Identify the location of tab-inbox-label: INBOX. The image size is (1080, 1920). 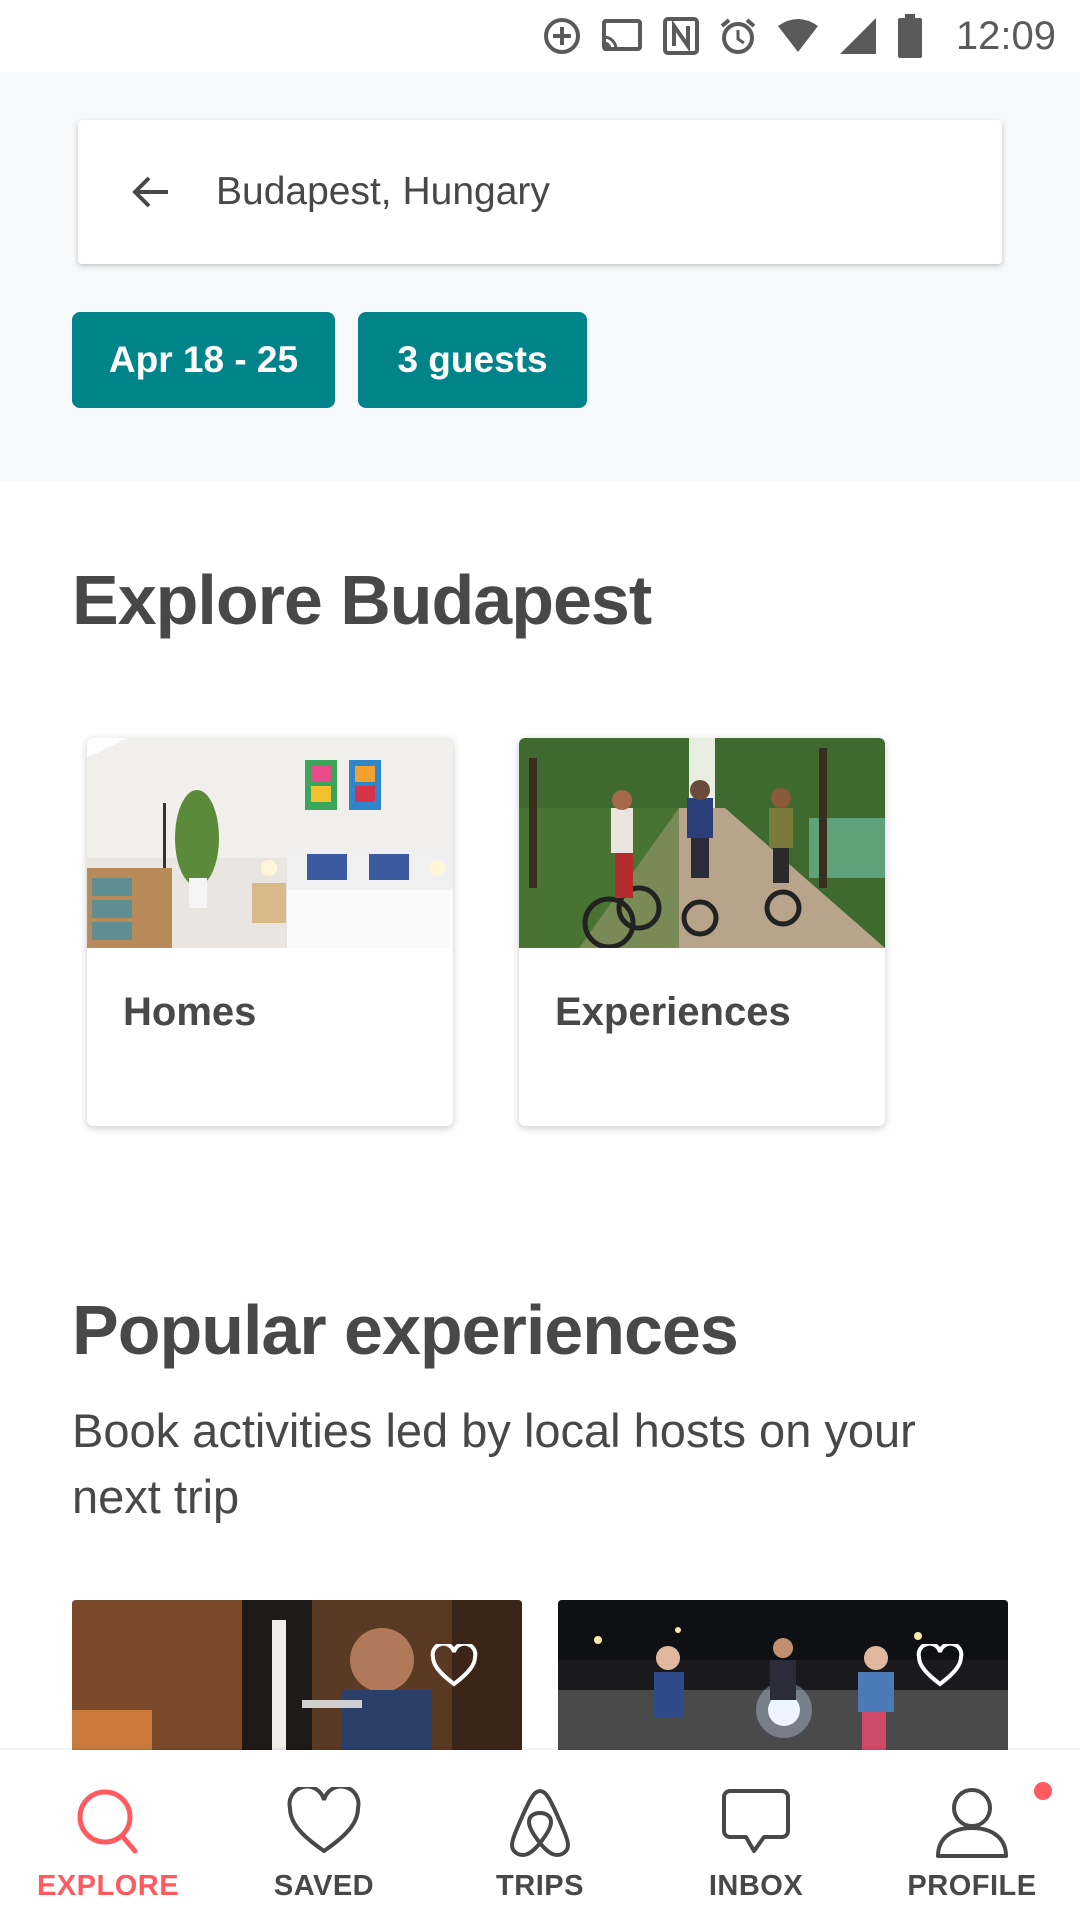
(756, 1886).